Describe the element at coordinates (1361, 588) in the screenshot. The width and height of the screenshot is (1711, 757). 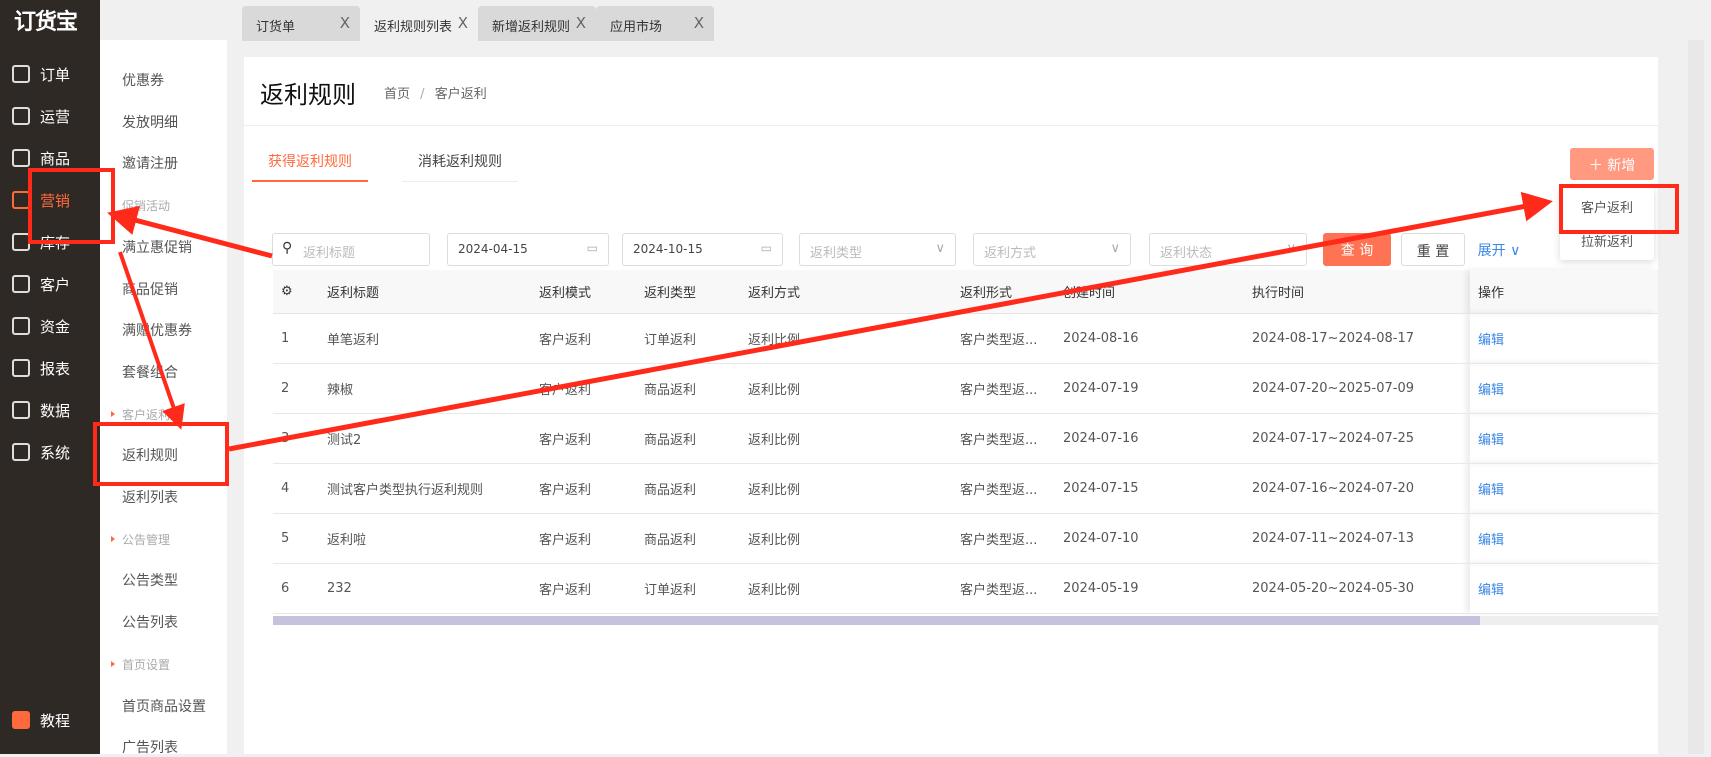
I see `table-cell: 2024-05-20~2024-05-30` at that location.